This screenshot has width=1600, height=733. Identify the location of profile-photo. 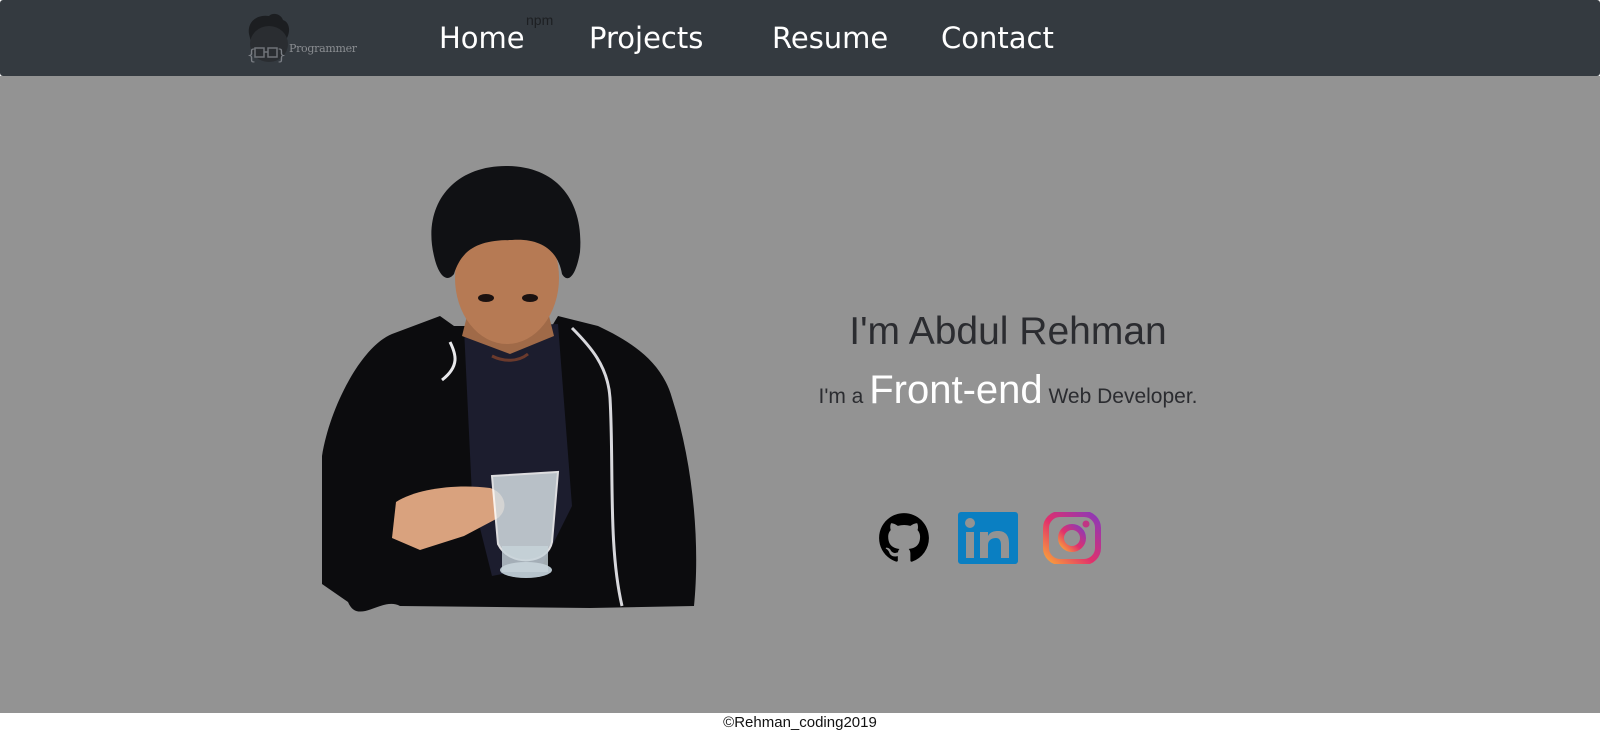
(509, 389).